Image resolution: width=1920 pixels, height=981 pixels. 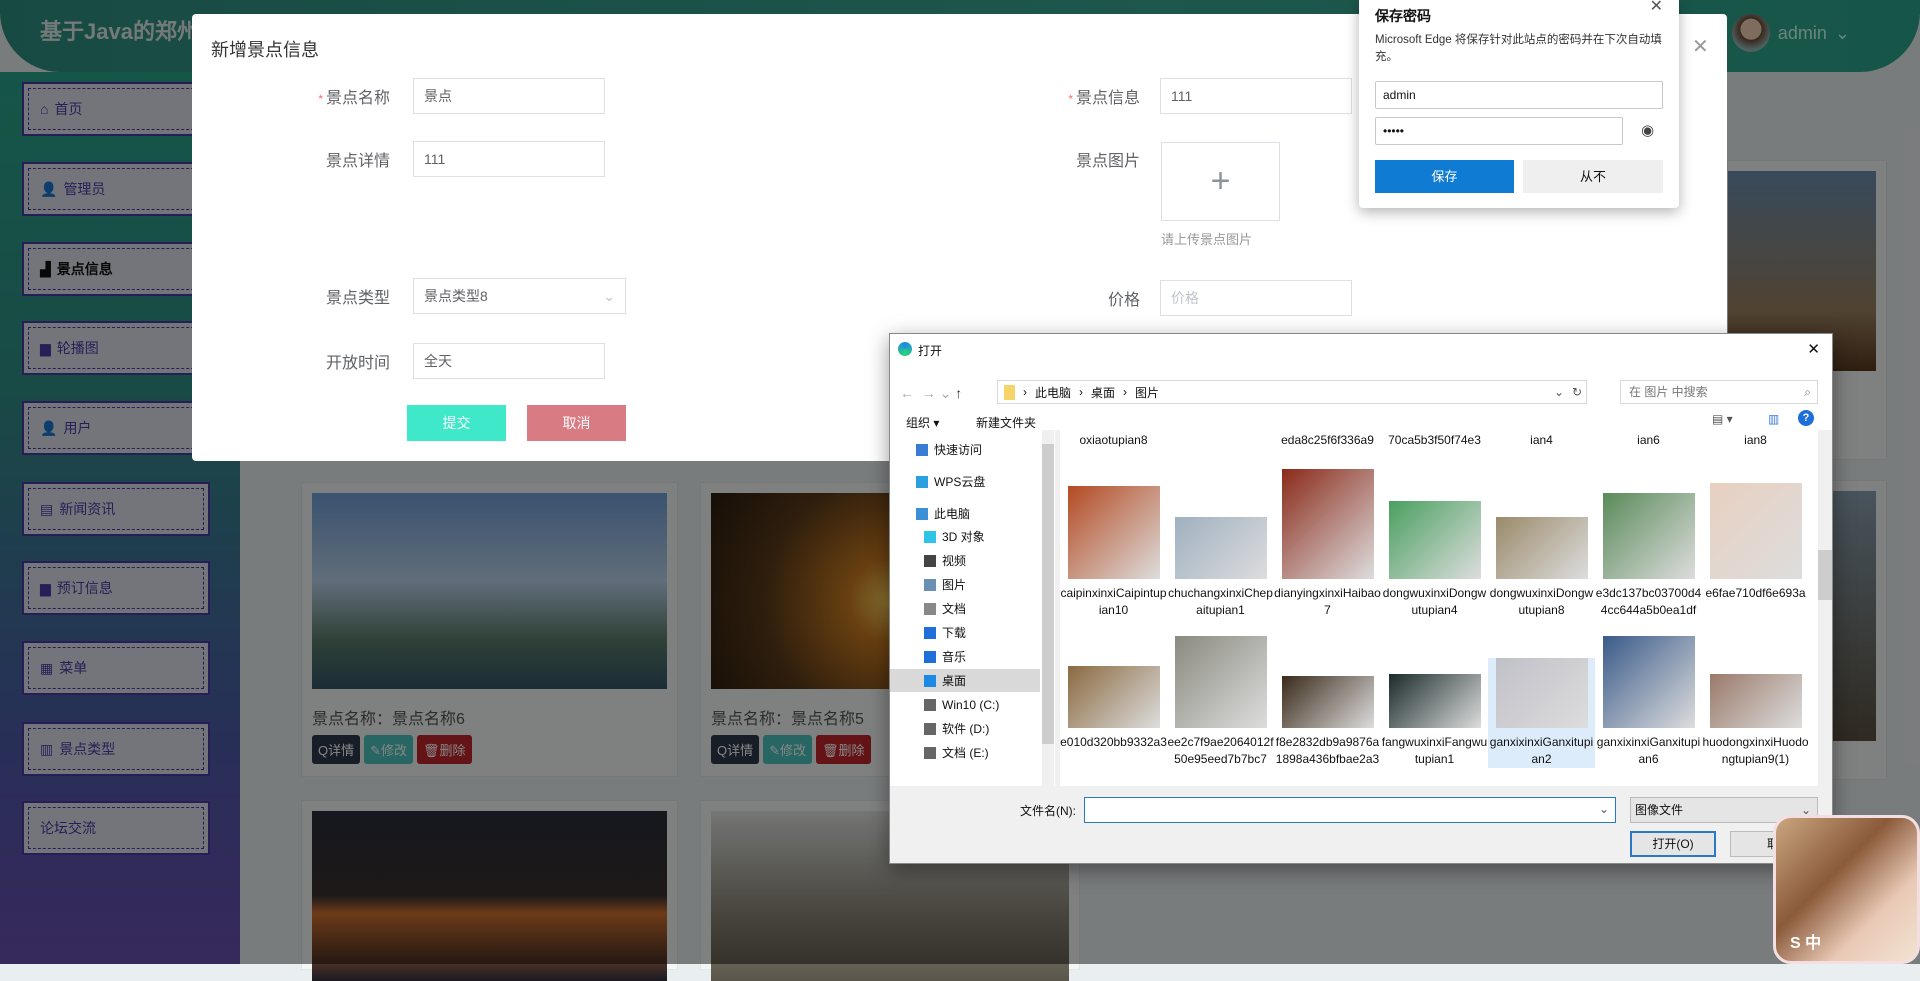 What do you see at coordinates (1722, 419) in the screenshot?
I see `view-icon: ▤ ▾` at bounding box center [1722, 419].